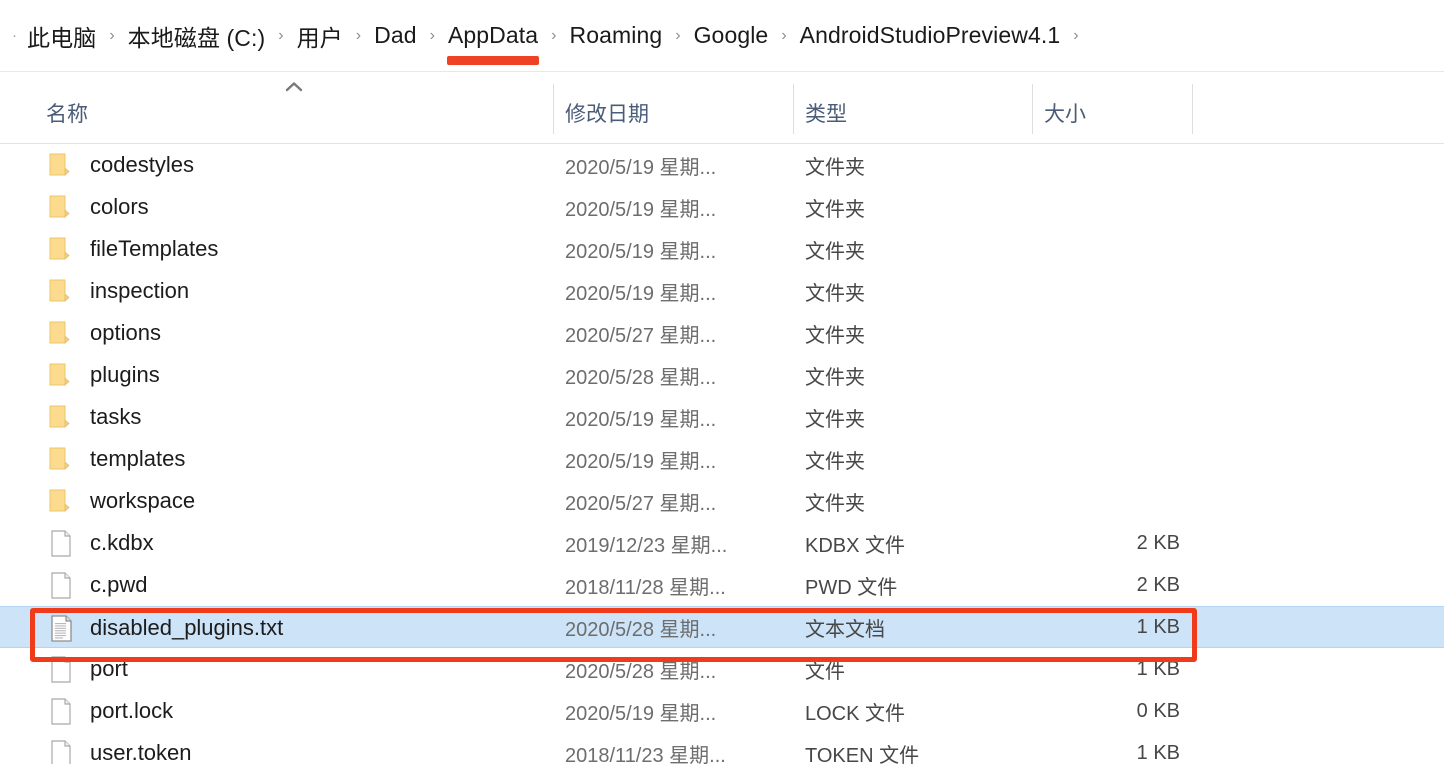 The width and height of the screenshot is (1444, 764). I want to click on file-name-cell: options, so click(103, 333).